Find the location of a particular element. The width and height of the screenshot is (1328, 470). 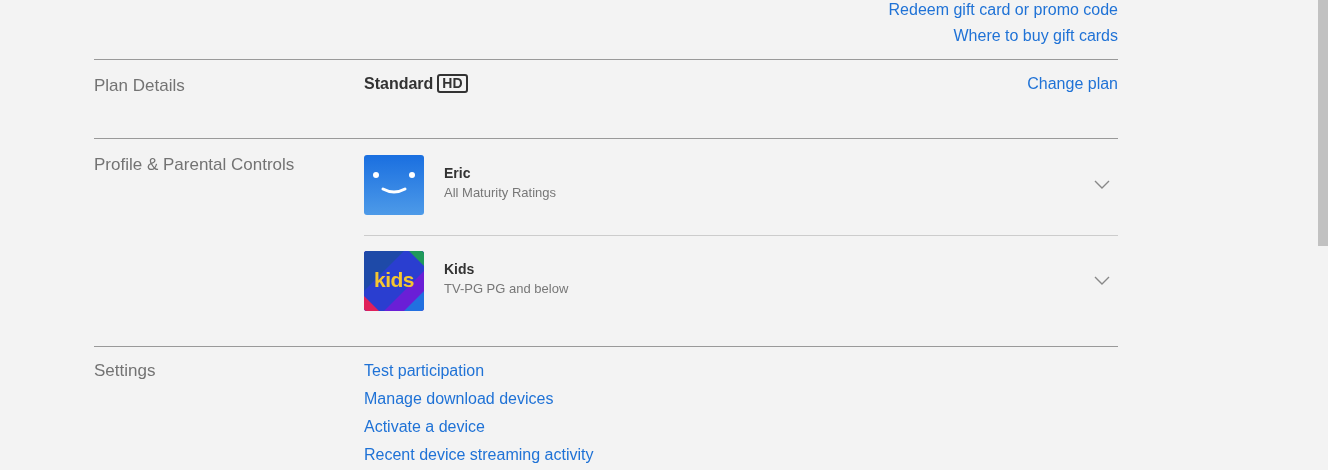

quality-badge: HD is located at coordinates (452, 83).